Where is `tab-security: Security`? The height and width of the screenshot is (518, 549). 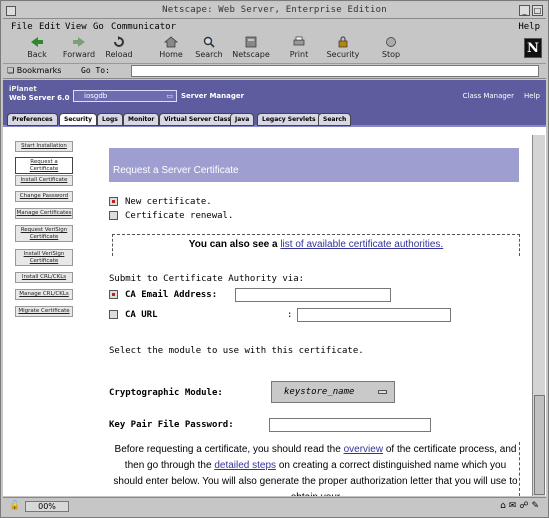
tab-security: Security is located at coordinates (78, 119).